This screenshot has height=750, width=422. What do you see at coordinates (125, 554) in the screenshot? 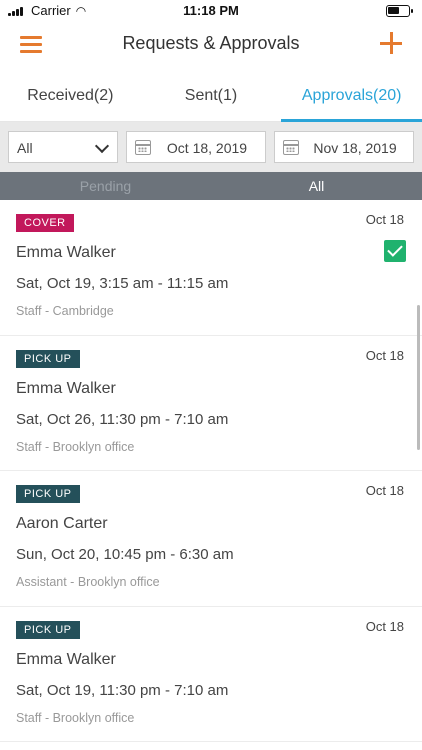
I see `shift-time: Sun, Oct 20, 10:45 pm - 6:30 am` at bounding box center [125, 554].